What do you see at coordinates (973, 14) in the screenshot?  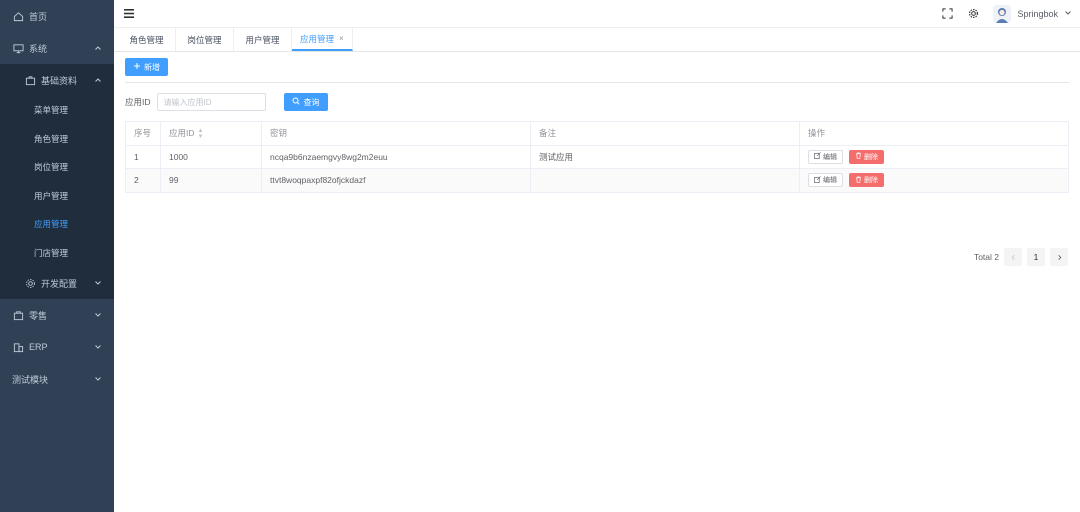 I see `settings-gear-icon` at bounding box center [973, 14].